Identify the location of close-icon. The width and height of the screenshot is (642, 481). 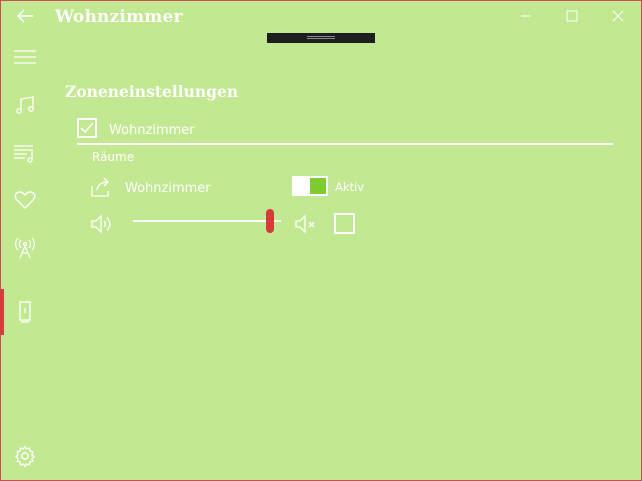
(618, 16).